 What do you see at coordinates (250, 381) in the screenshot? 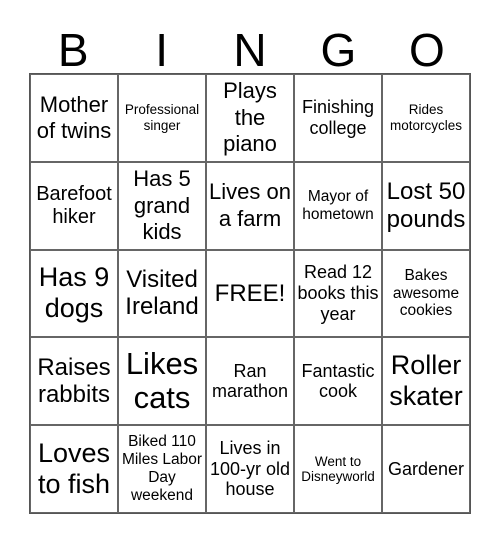
I see `bingo-cell: Ran marathon` at bounding box center [250, 381].